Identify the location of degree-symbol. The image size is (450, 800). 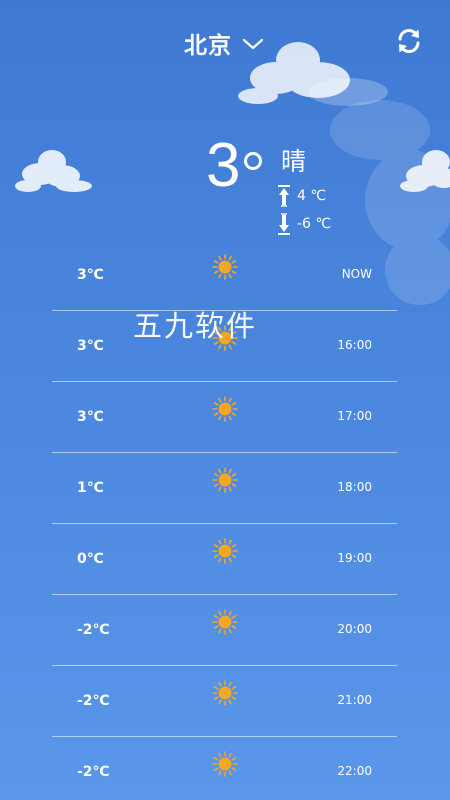
(253, 161).